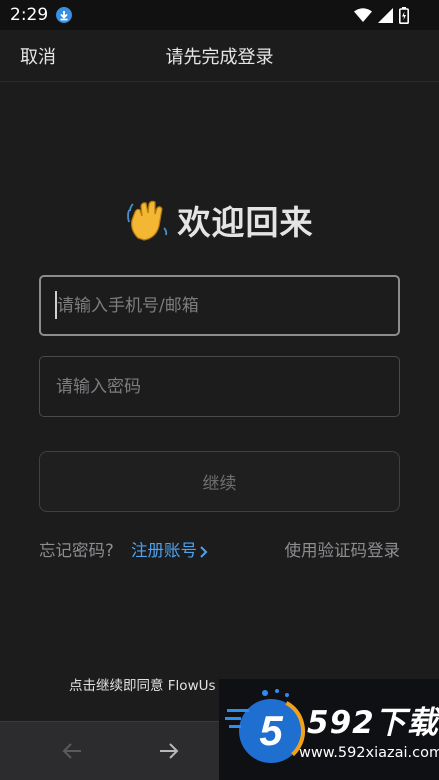 The height and width of the screenshot is (780, 439). I want to click on status-icons, so click(381, 15).